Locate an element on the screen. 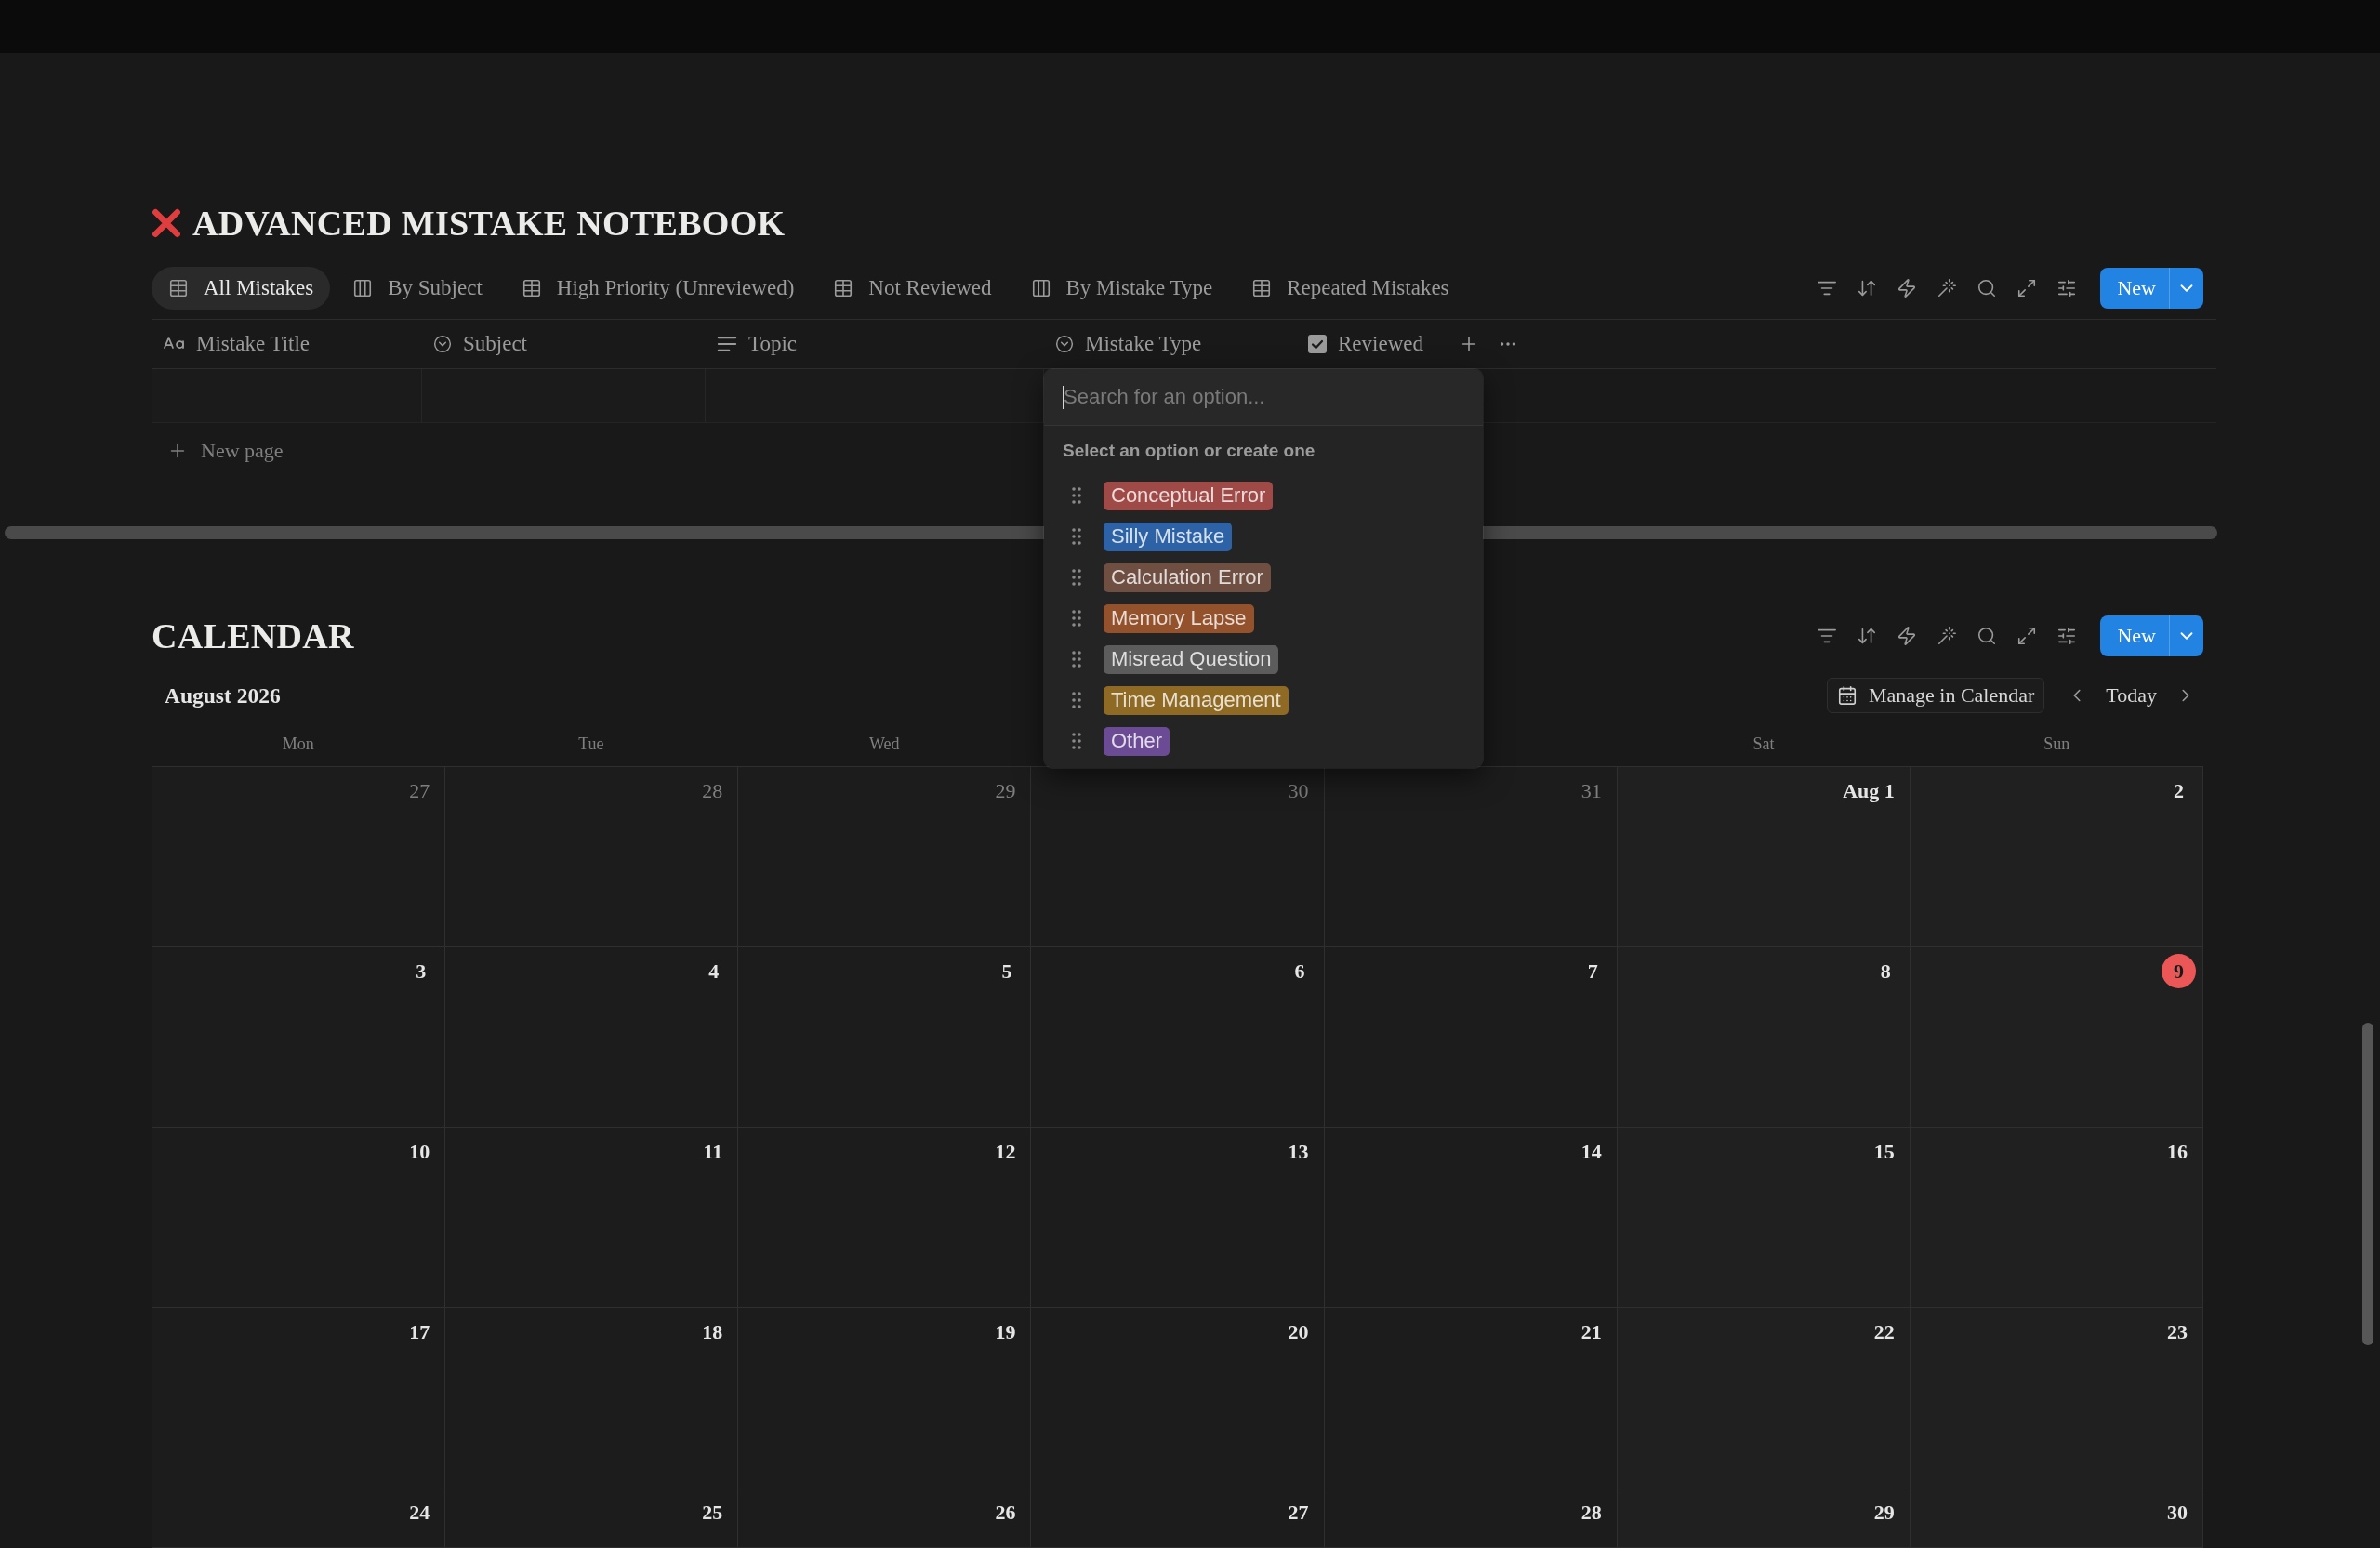 The height and width of the screenshot is (1548, 2380). date-number: 22 is located at coordinates (1884, 1331).